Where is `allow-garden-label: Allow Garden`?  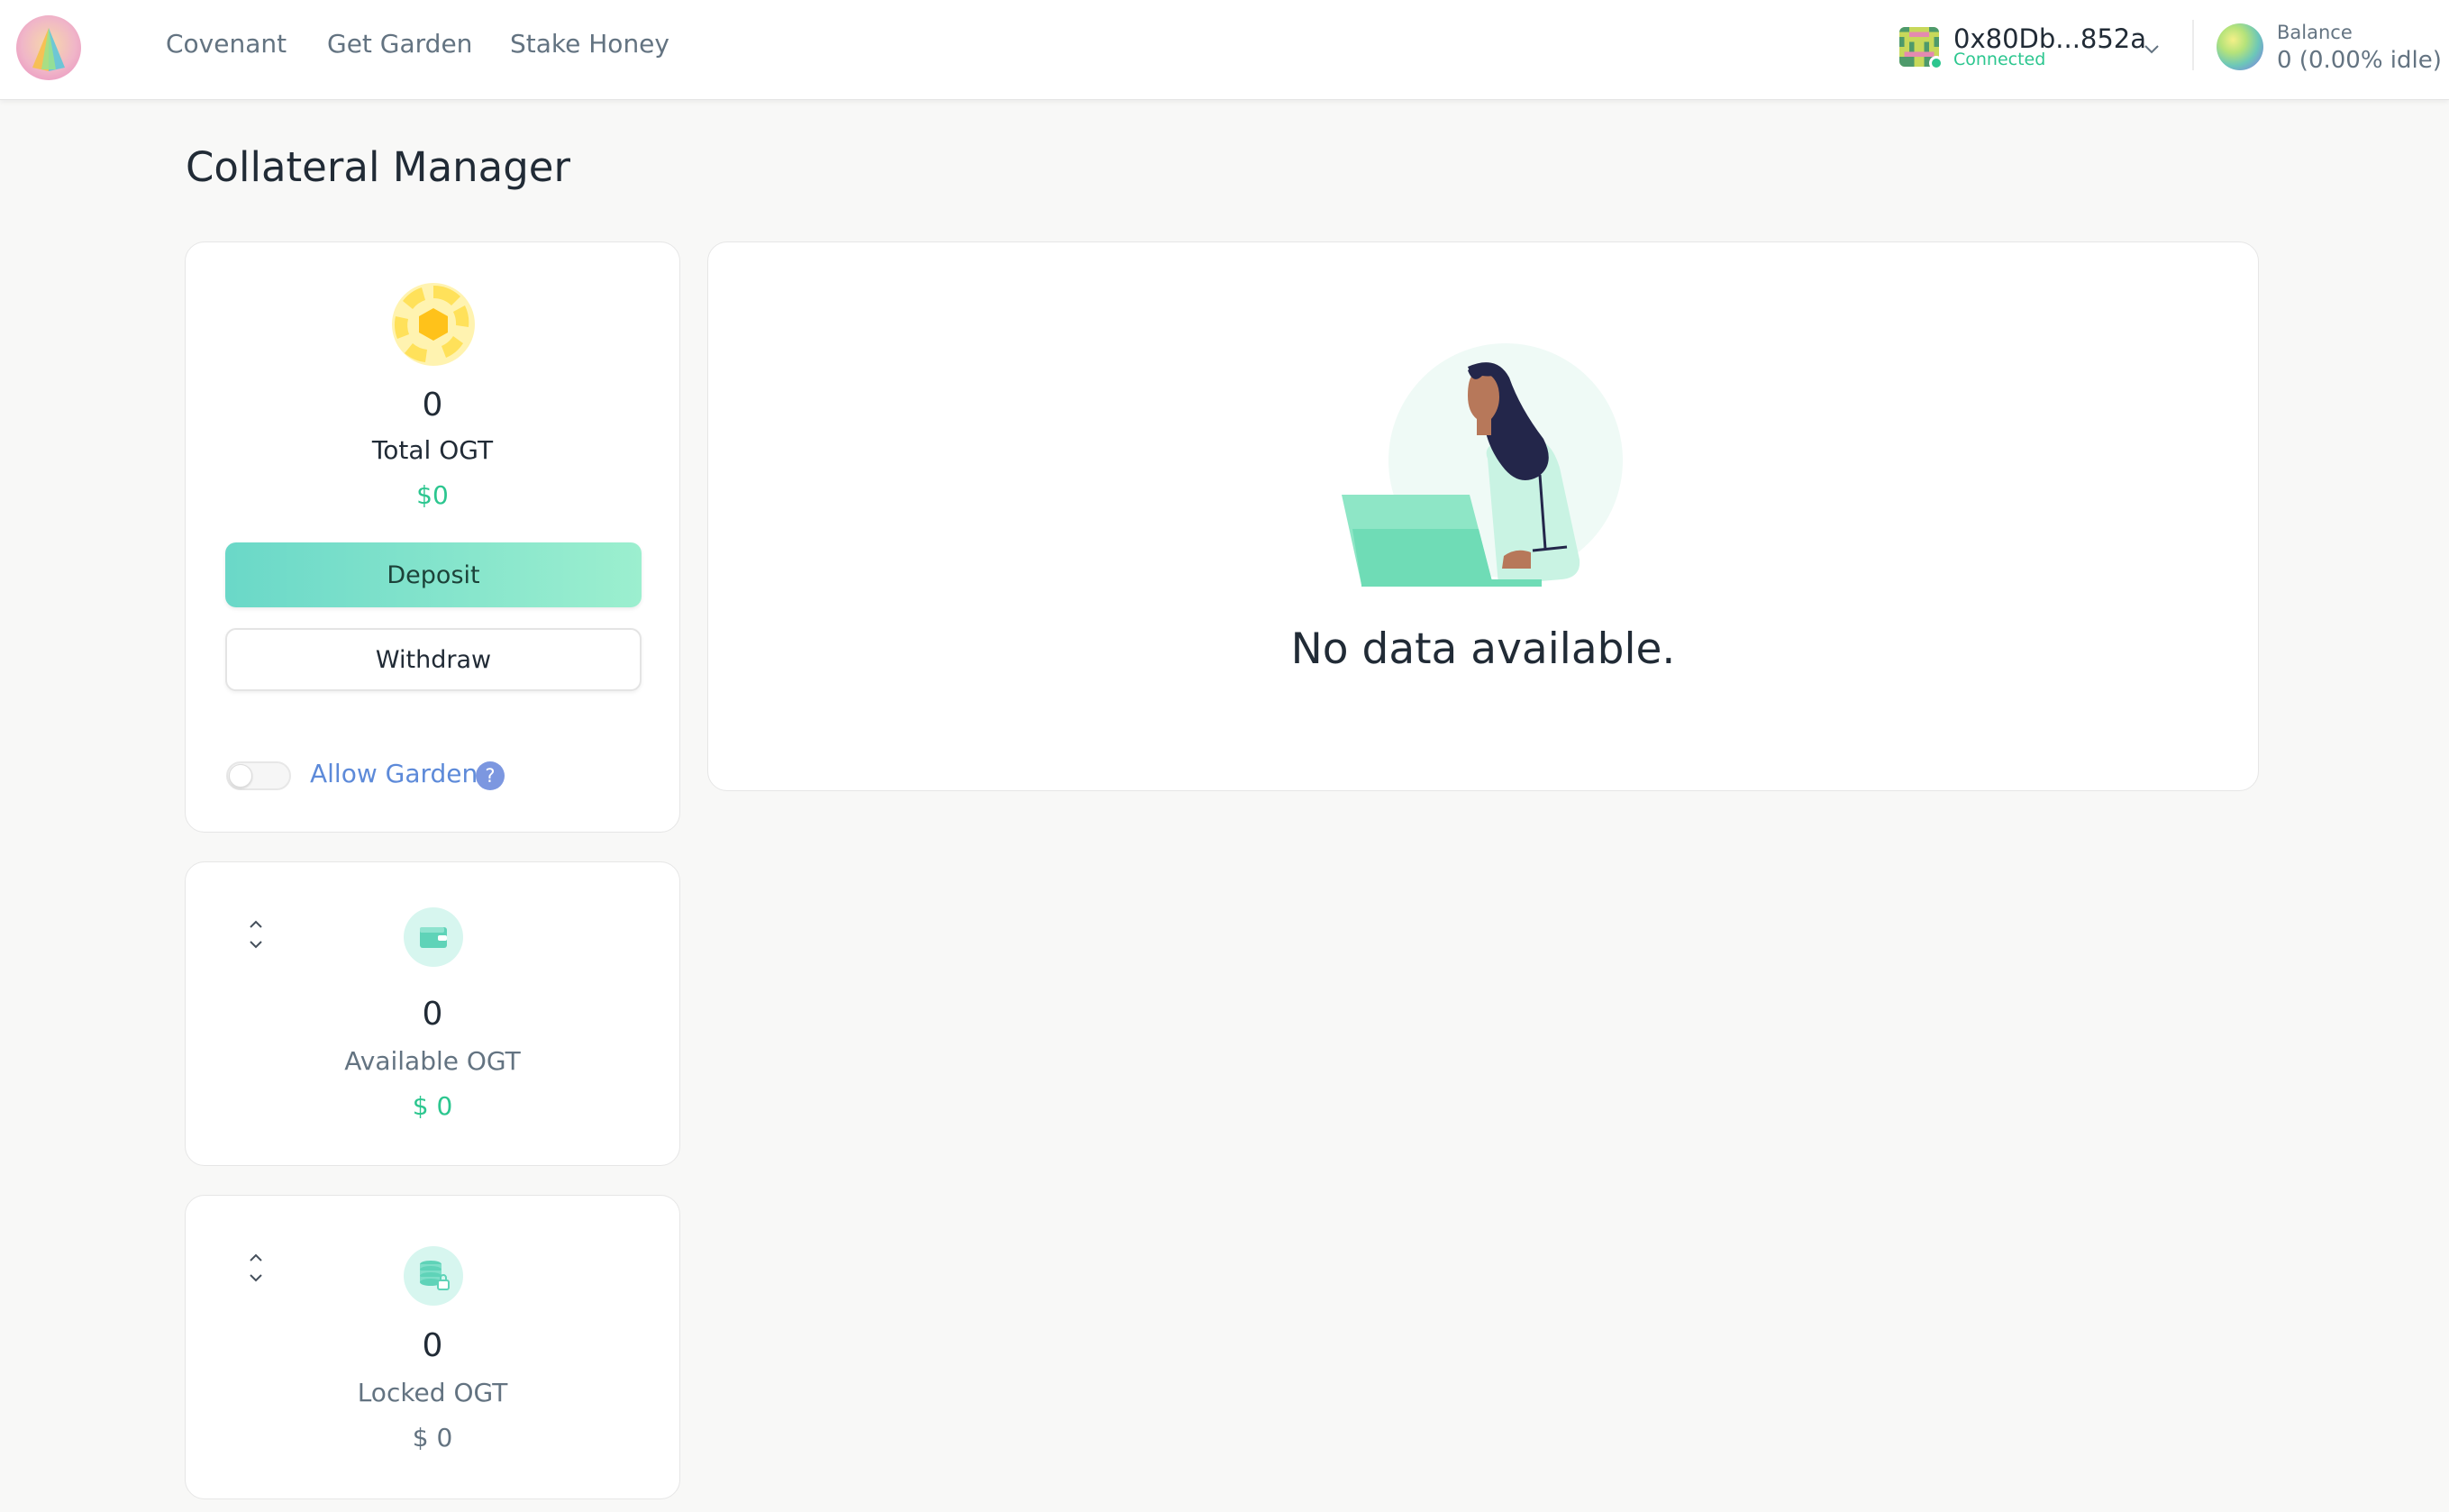 allow-garden-label: Allow Garden is located at coordinates (394, 773).